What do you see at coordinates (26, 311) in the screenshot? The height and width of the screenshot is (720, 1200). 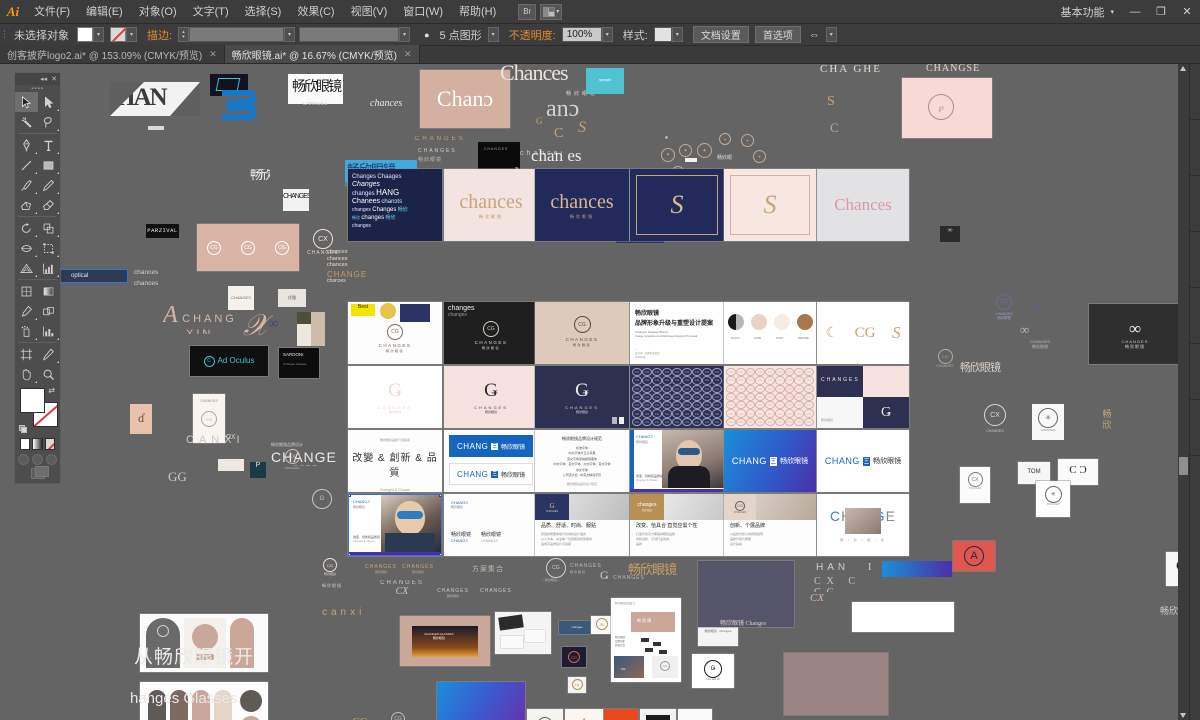 I see `eyedropper-tool` at bounding box center [26, 311].